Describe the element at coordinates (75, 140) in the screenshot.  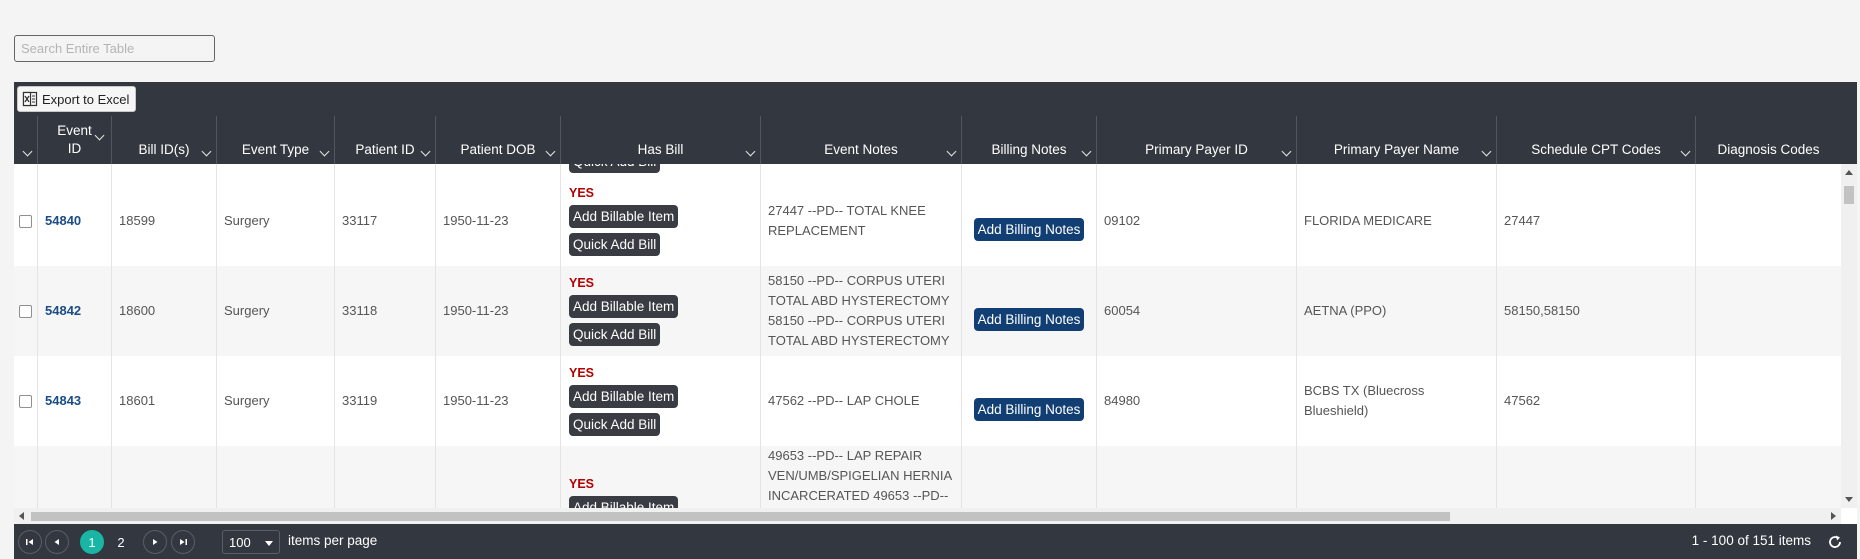
I see `header-event-id: Event ID` at that location.